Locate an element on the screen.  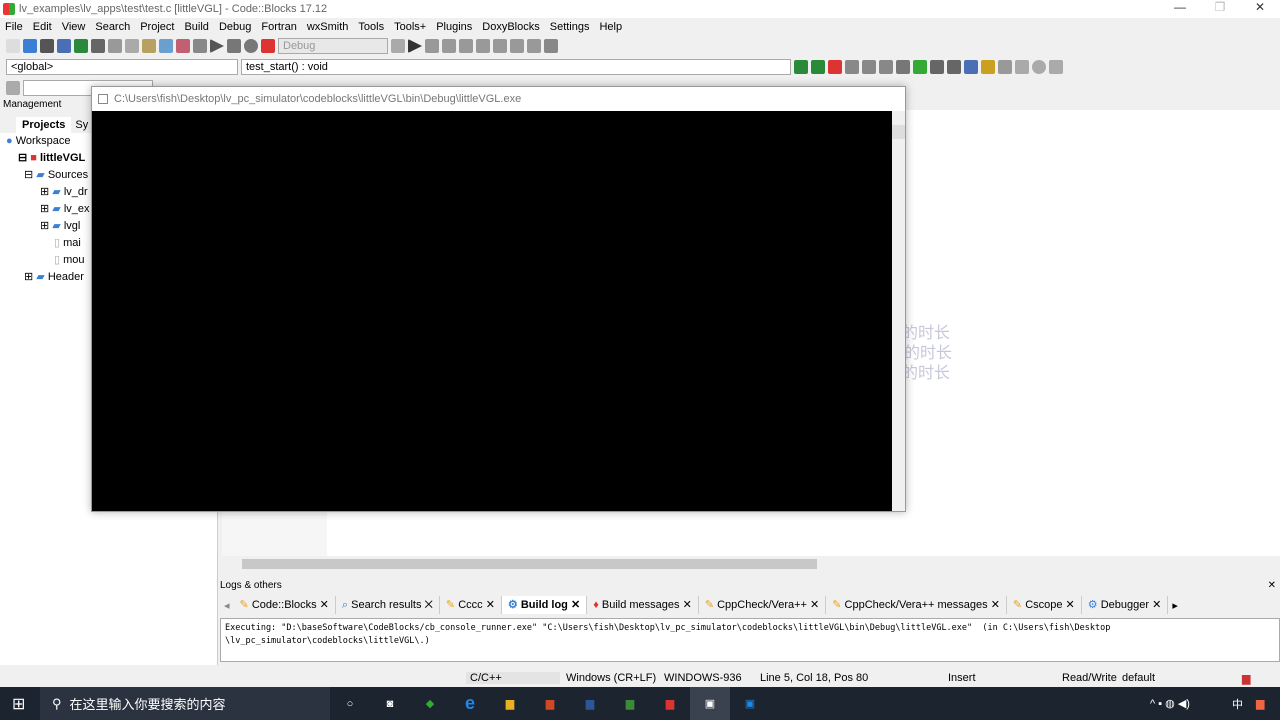
redo-icon is located at coordinates (98, 46).